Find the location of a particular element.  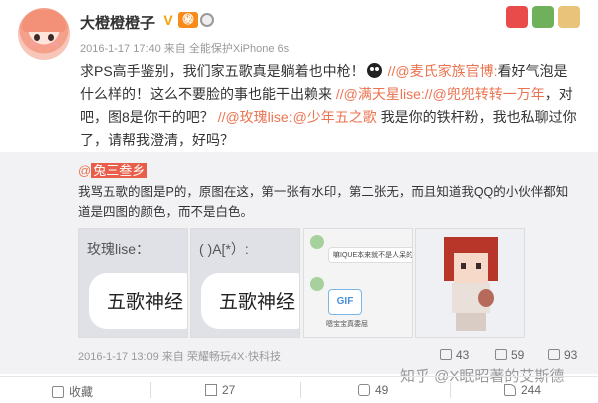

repost-image-thumbnail: ( )A[*）: 五歌神经 is located at coordinates (245, 283).